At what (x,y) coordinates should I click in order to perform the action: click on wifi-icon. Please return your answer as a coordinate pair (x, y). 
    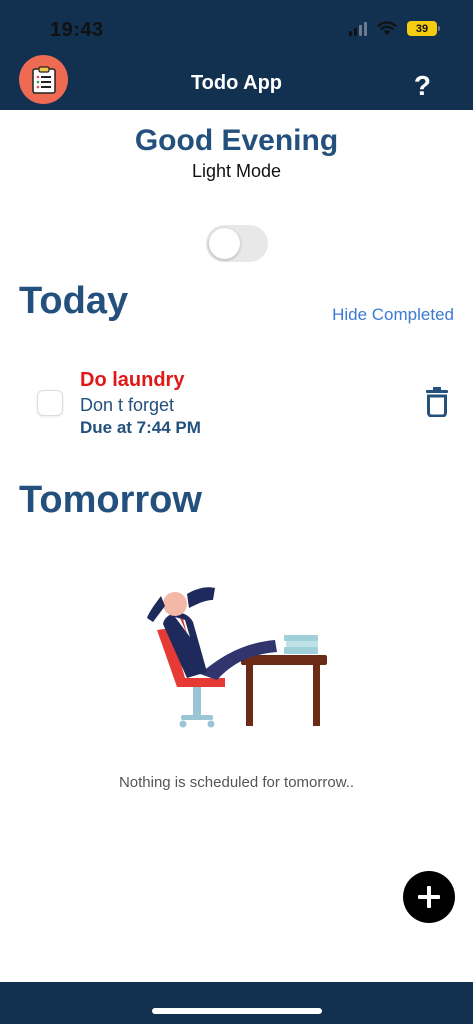
    Looking at the image, I should click on (387, 28).